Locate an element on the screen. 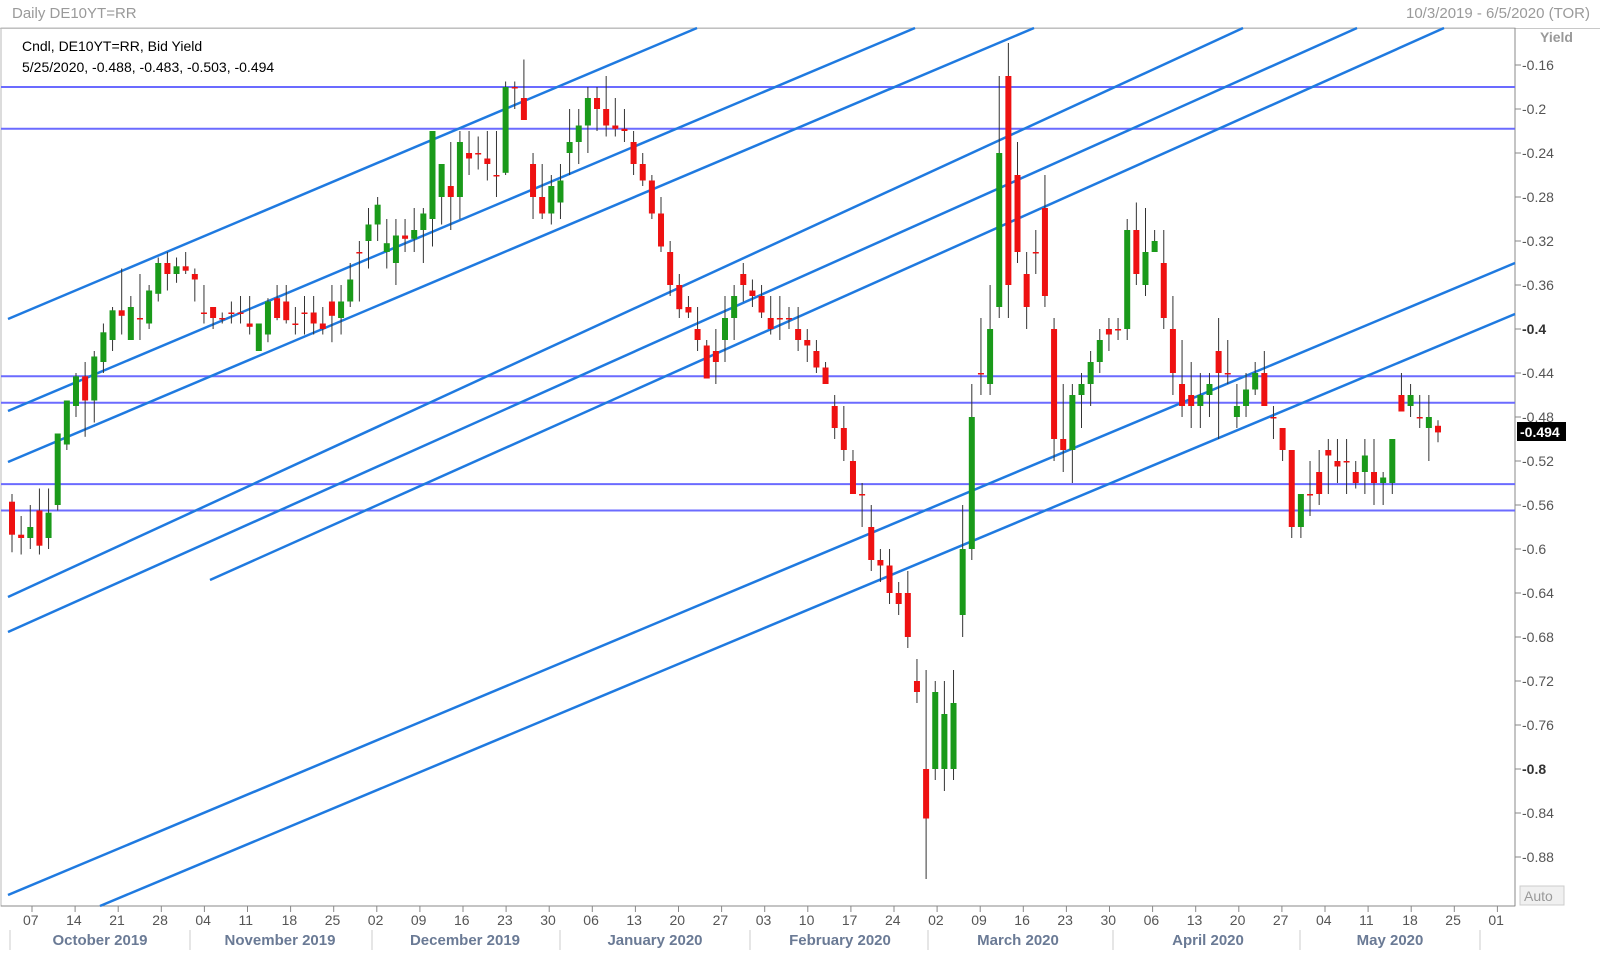  x-tick-label: 02 is located at coordinates (376, 920).